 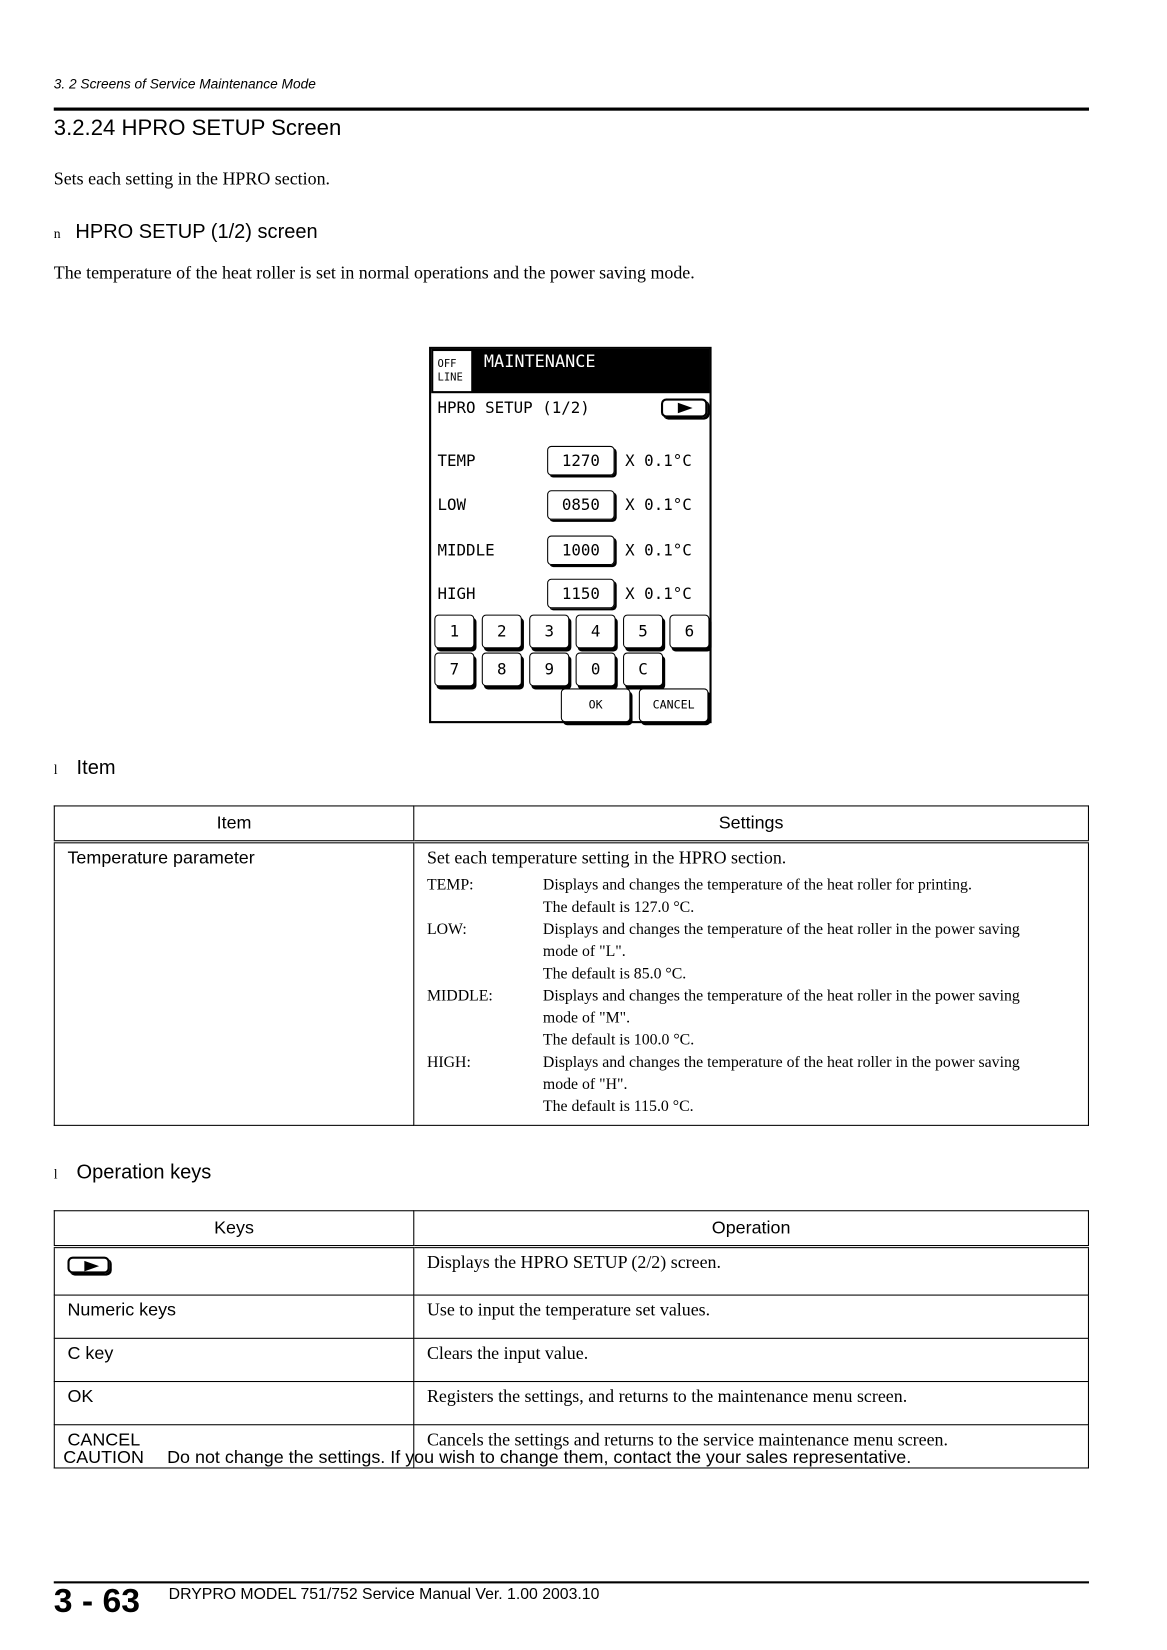 What do you see at coordinates (571, 109) in the screenshot?
I see `header-rule` at bounding box center [571, 109].